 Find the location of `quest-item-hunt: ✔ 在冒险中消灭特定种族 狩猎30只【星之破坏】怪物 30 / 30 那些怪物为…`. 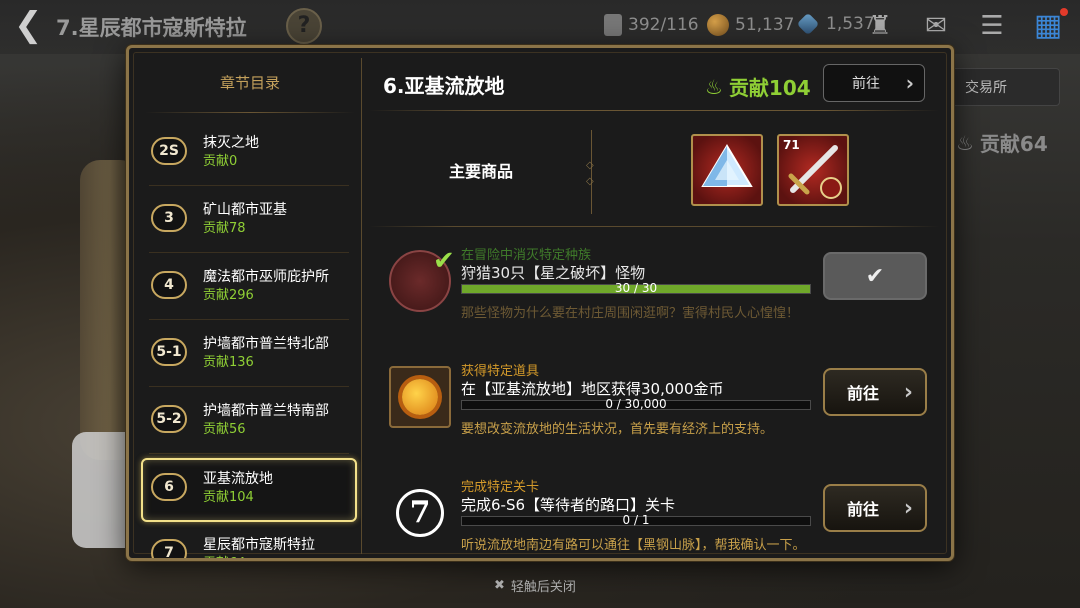

quest-item-hunt: ✔ 在冒险中消灭特定种族 狩猎30只【星之破坏】怪物 30 / 30 那些怪物为… is located at coordinates (654, 290).